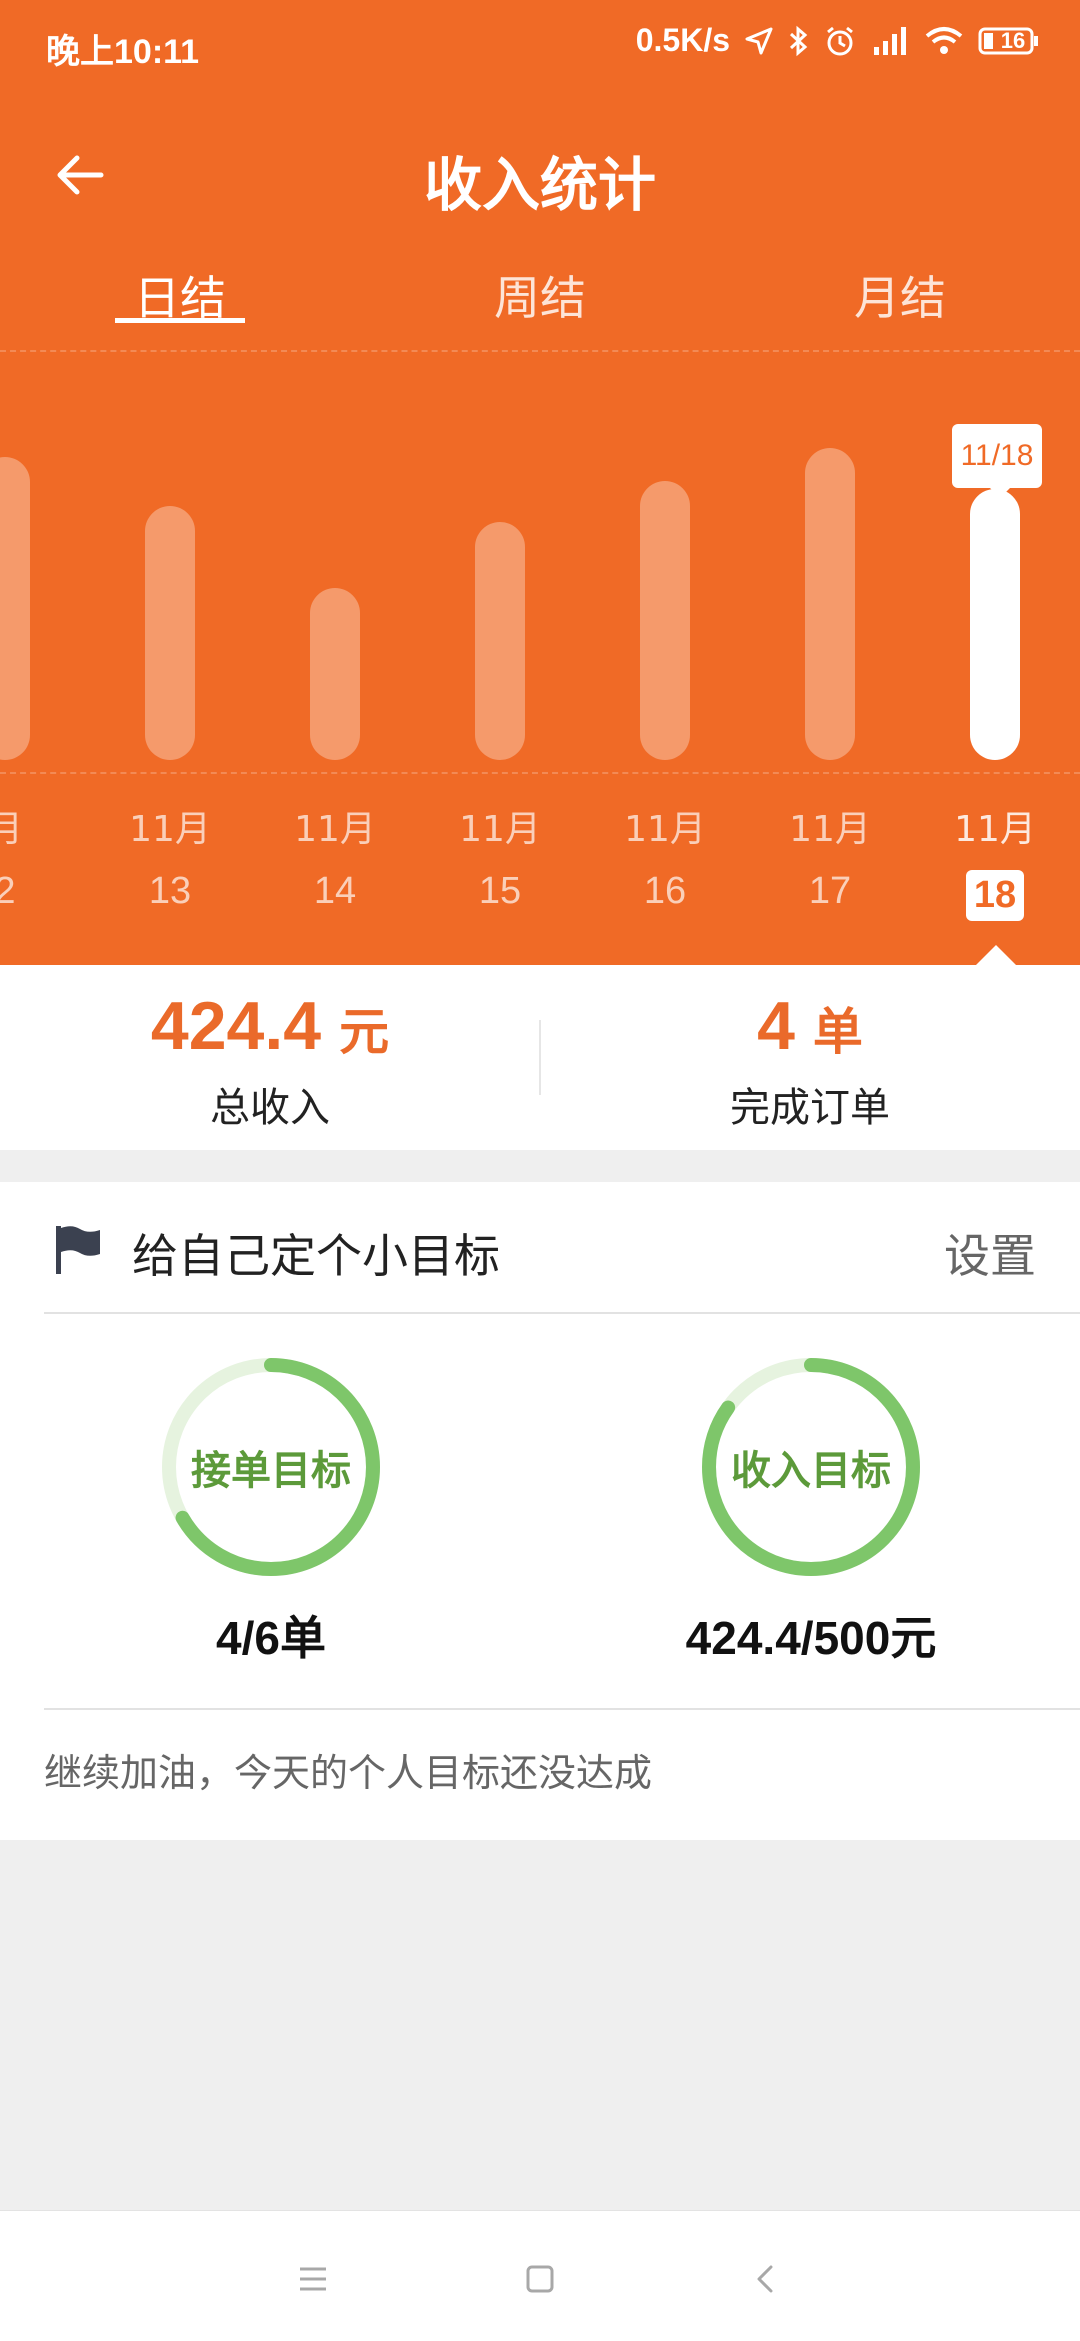 Image resolution: width=1080 pixels, height=2341 pixels. What do you see at coordinates (170, 891) in the screenshot?
I see `xlabel-day: 13` at bounding box center [170, 891].